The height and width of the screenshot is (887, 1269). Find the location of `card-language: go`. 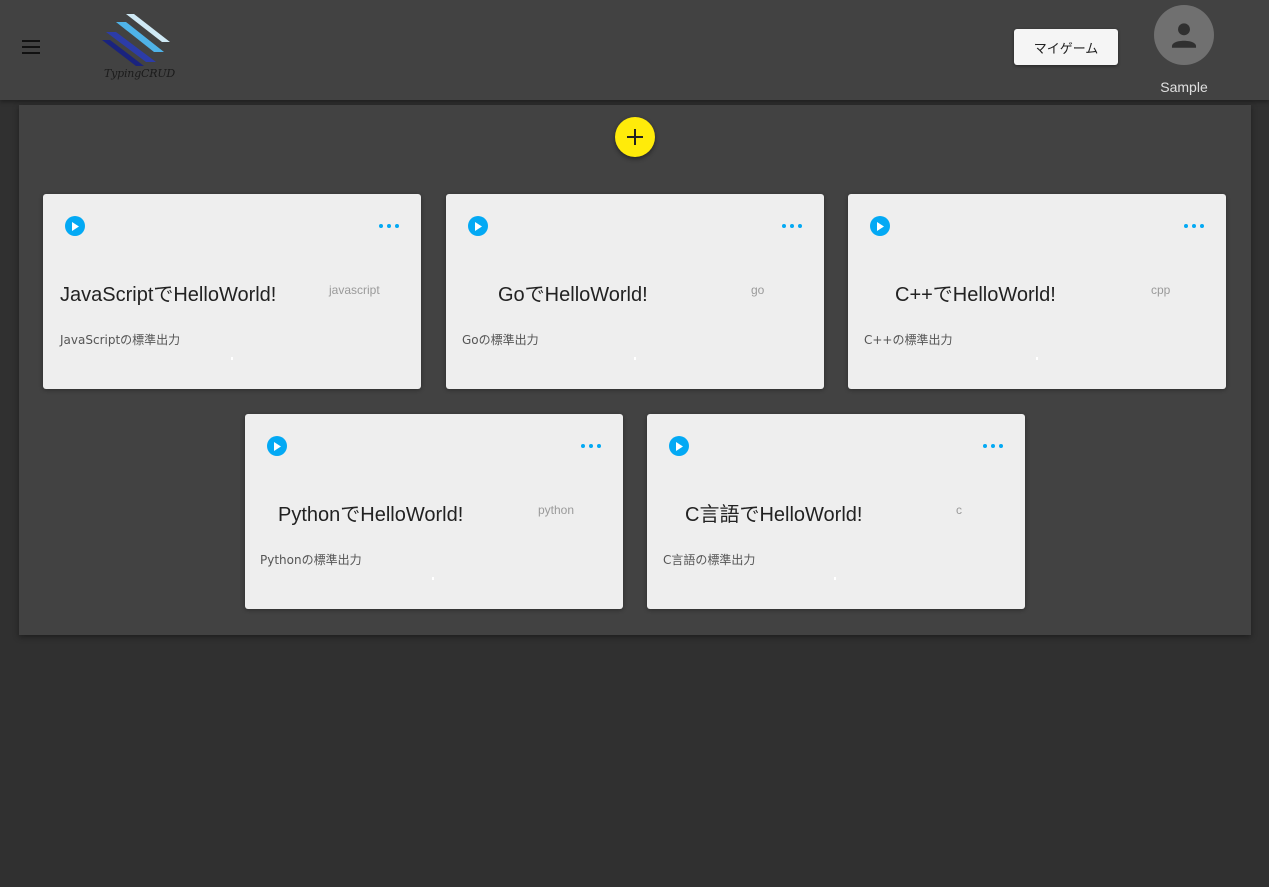

card-language: go is located at coordinates (758, 290).